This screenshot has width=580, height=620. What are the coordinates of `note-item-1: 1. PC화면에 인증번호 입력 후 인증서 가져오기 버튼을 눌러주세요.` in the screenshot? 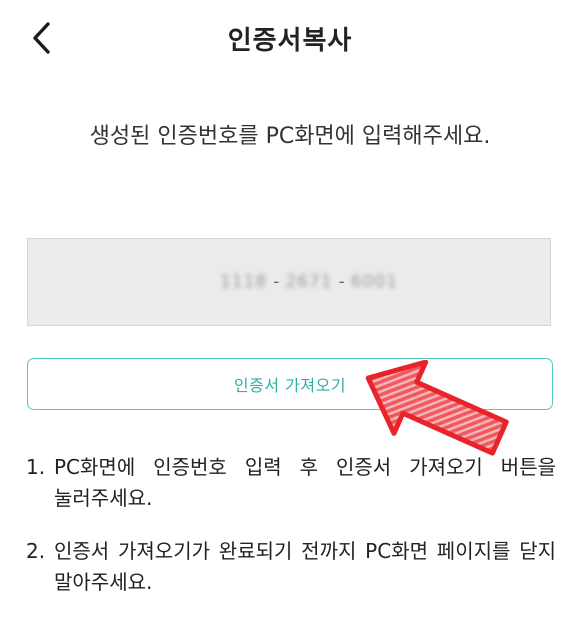 It's located at (291, 483).